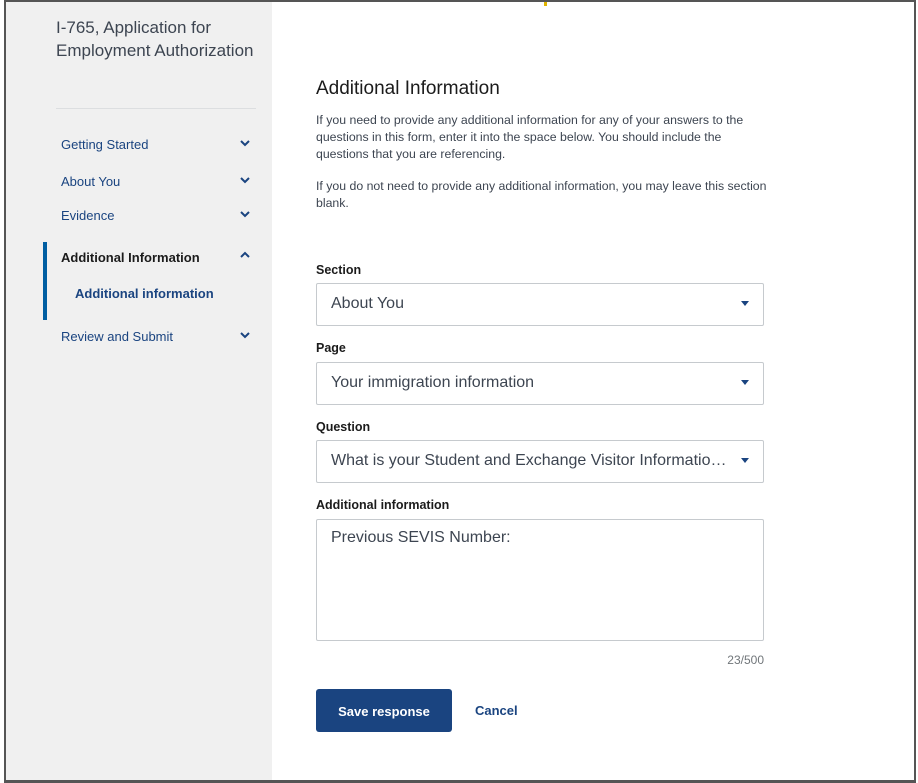 Image resolution: width=918 pixels, height=783 pixels. I want to click on cancel-link: Cancel, so click(496, 710).